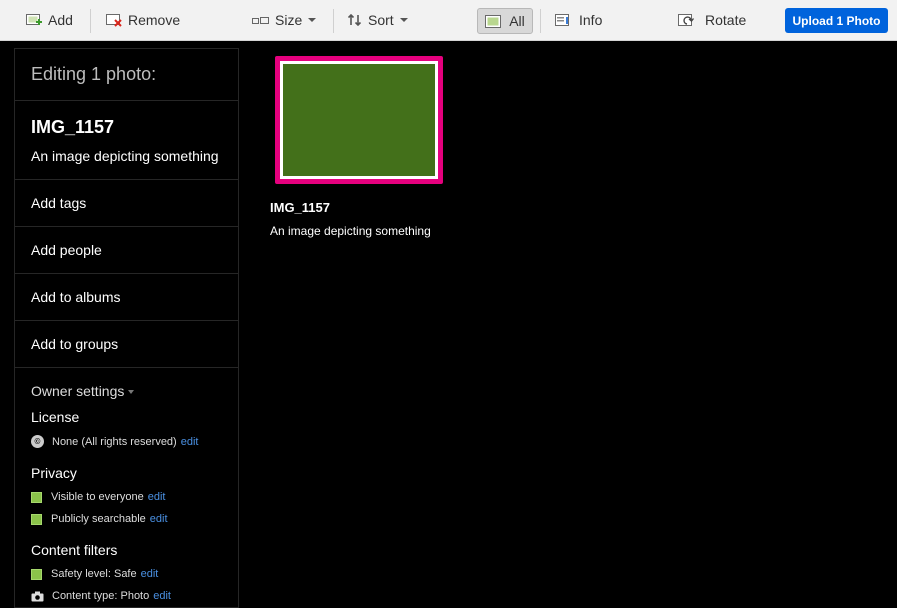  Describe the element at coordinates (381, 20) in the screenshot. I see `sort-label: Sort` at that location.